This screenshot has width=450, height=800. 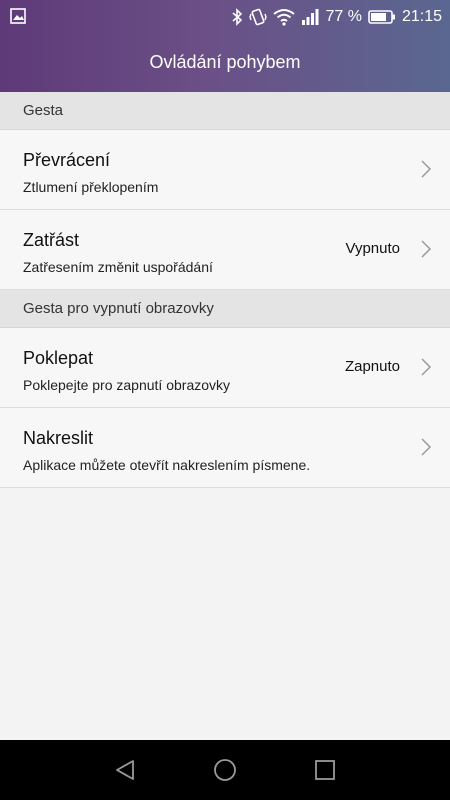 I want to click on recents-icon, so click(x=325, y=770).